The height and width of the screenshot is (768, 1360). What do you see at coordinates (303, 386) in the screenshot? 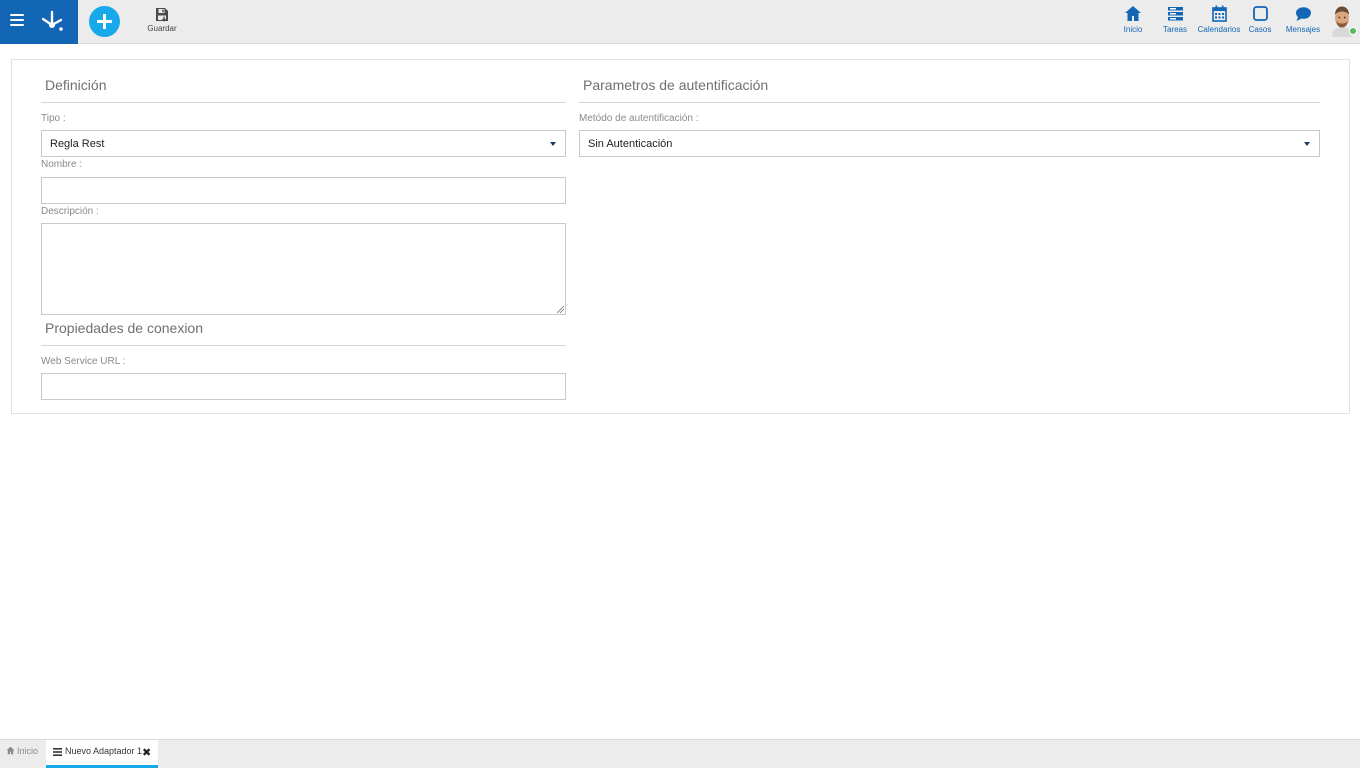
I see `web-service-url-input` at bounding box center [303, 386].